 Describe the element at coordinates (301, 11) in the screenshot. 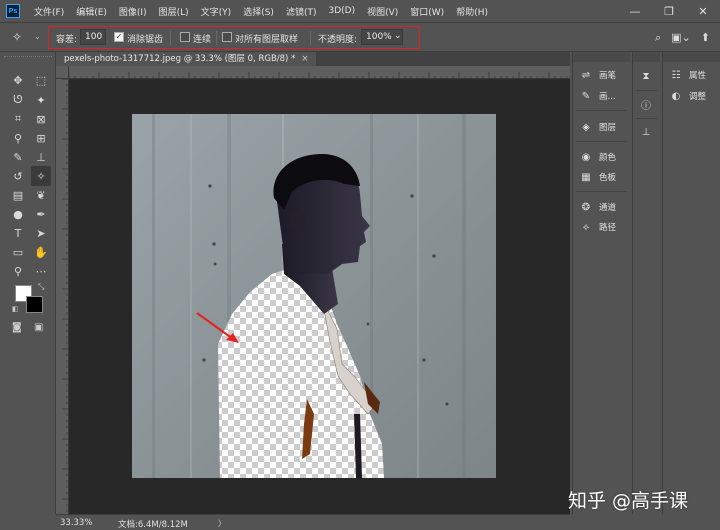

I see `menu-filter: 滤镜(T)` at that location.